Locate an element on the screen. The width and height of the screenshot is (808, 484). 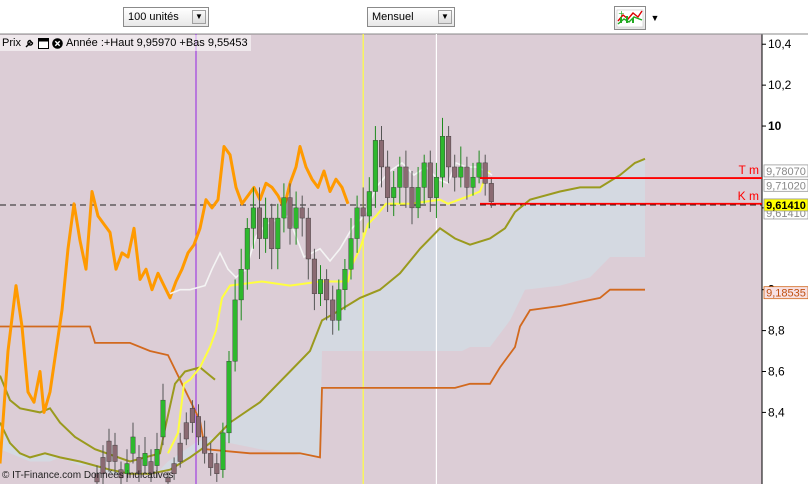
price-label: 9,78070 is located at coordinates (785, 171).